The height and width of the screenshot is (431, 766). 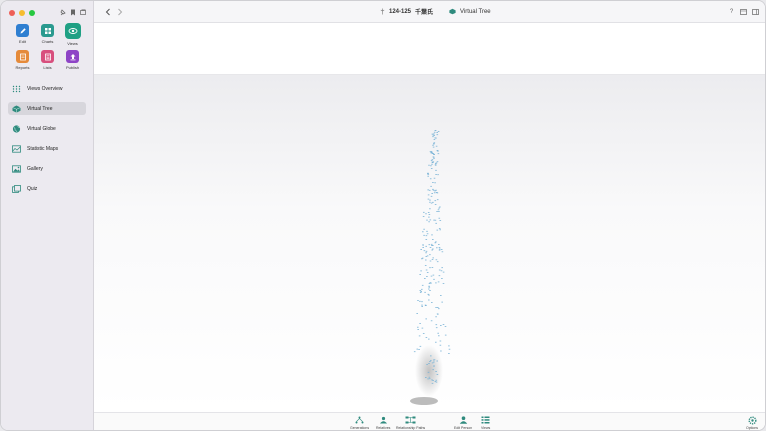 I want to click on options-button: Options, so click(x=752, y=423).